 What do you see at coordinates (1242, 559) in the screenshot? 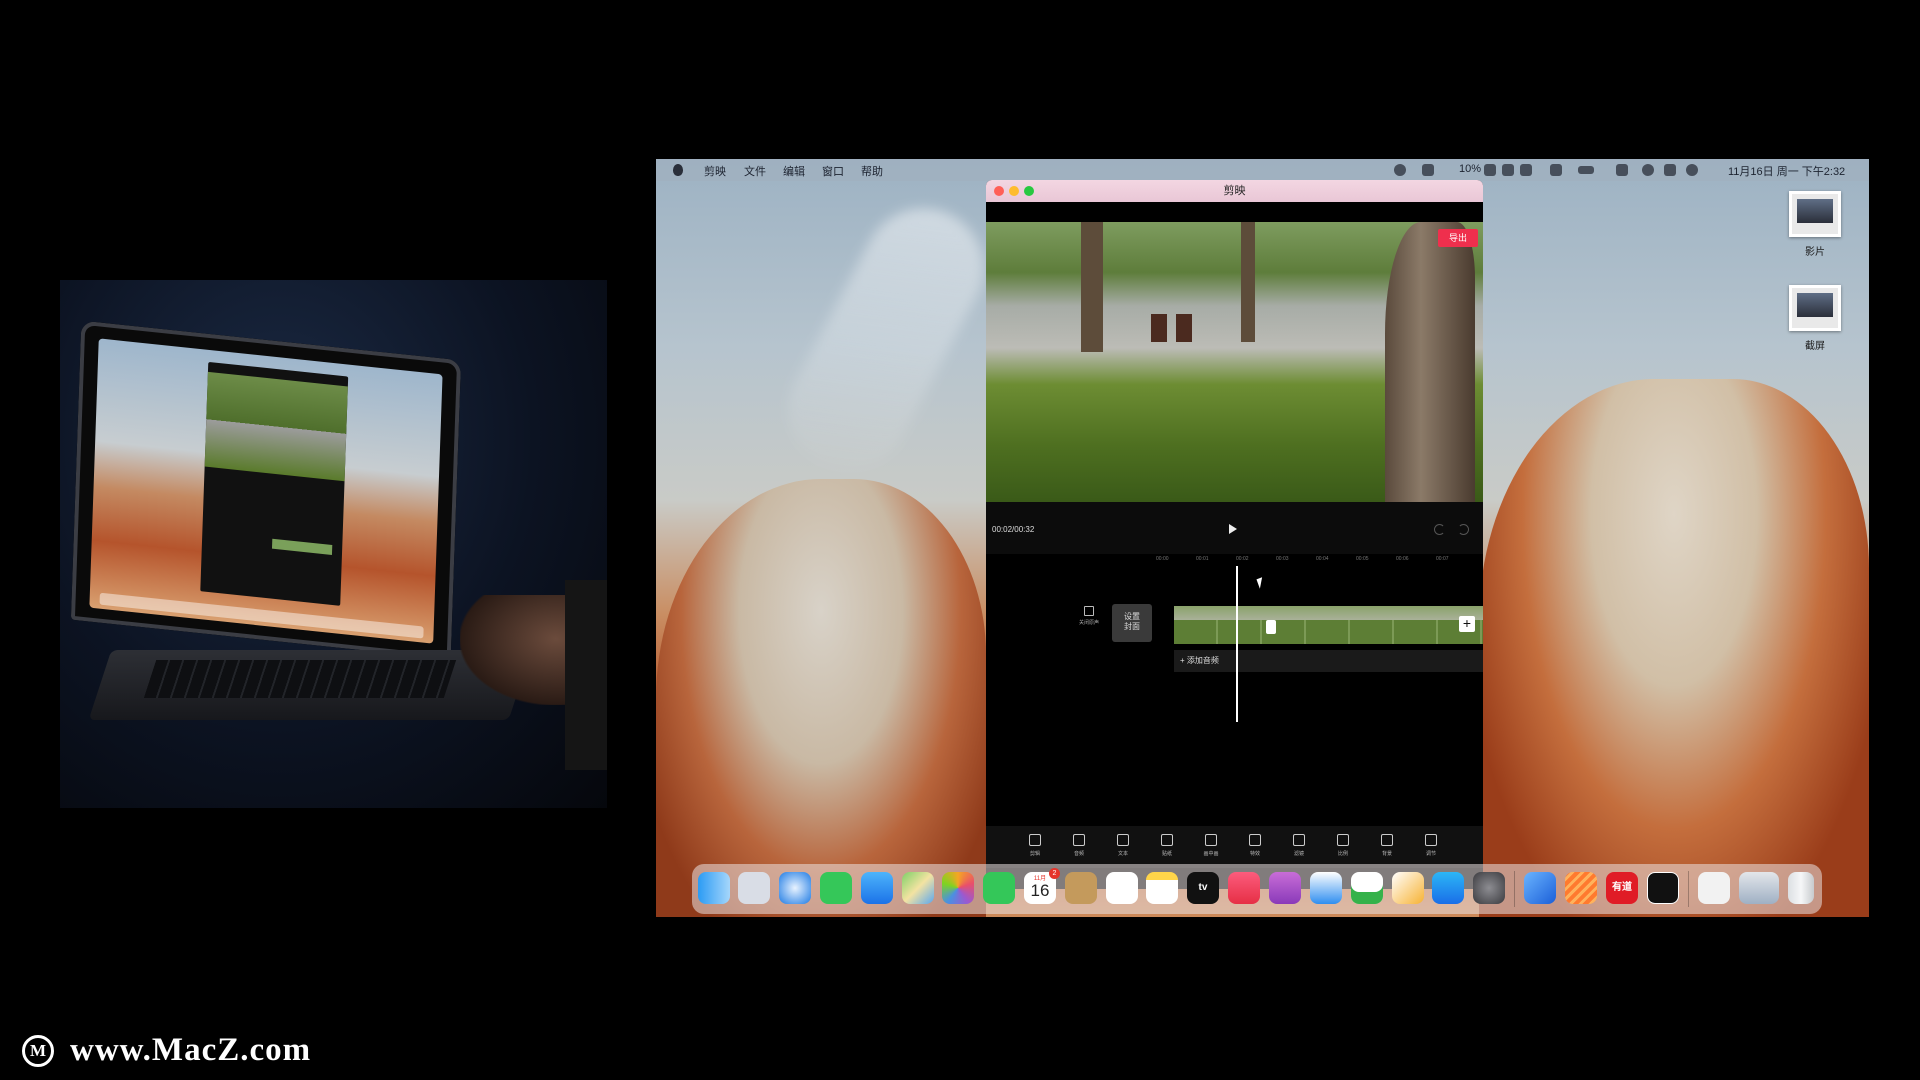
I see `ruler-tick: 00:02` at bounding box center [1242, 559].